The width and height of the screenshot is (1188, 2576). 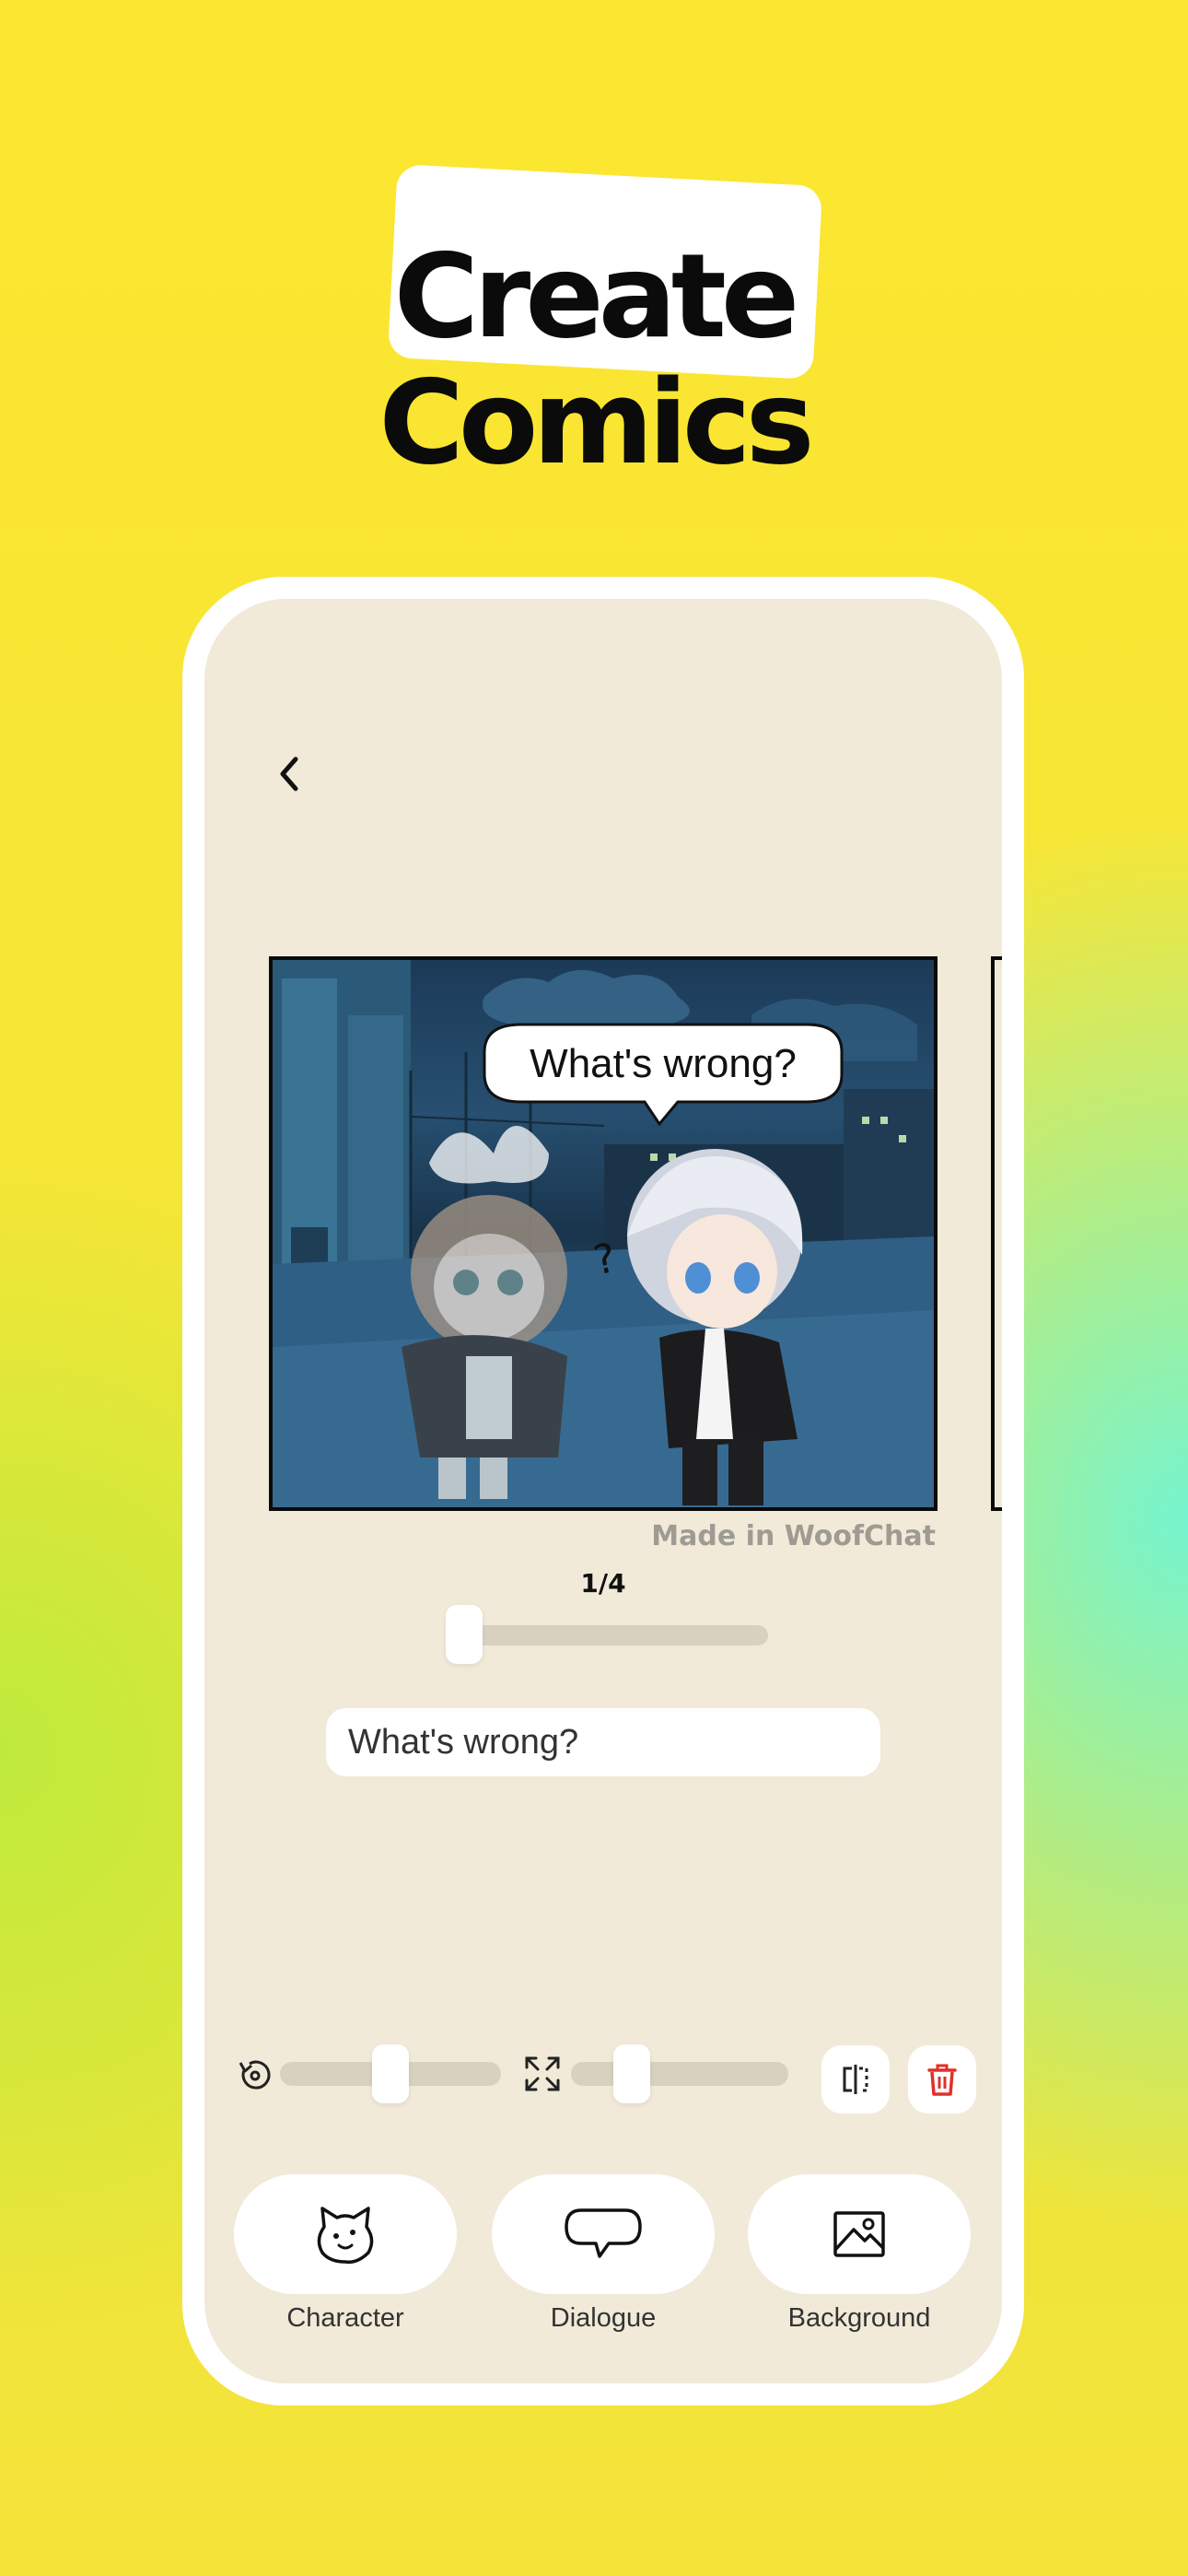 I want to click on next-panel-peek, so click(x=996, y=1233).